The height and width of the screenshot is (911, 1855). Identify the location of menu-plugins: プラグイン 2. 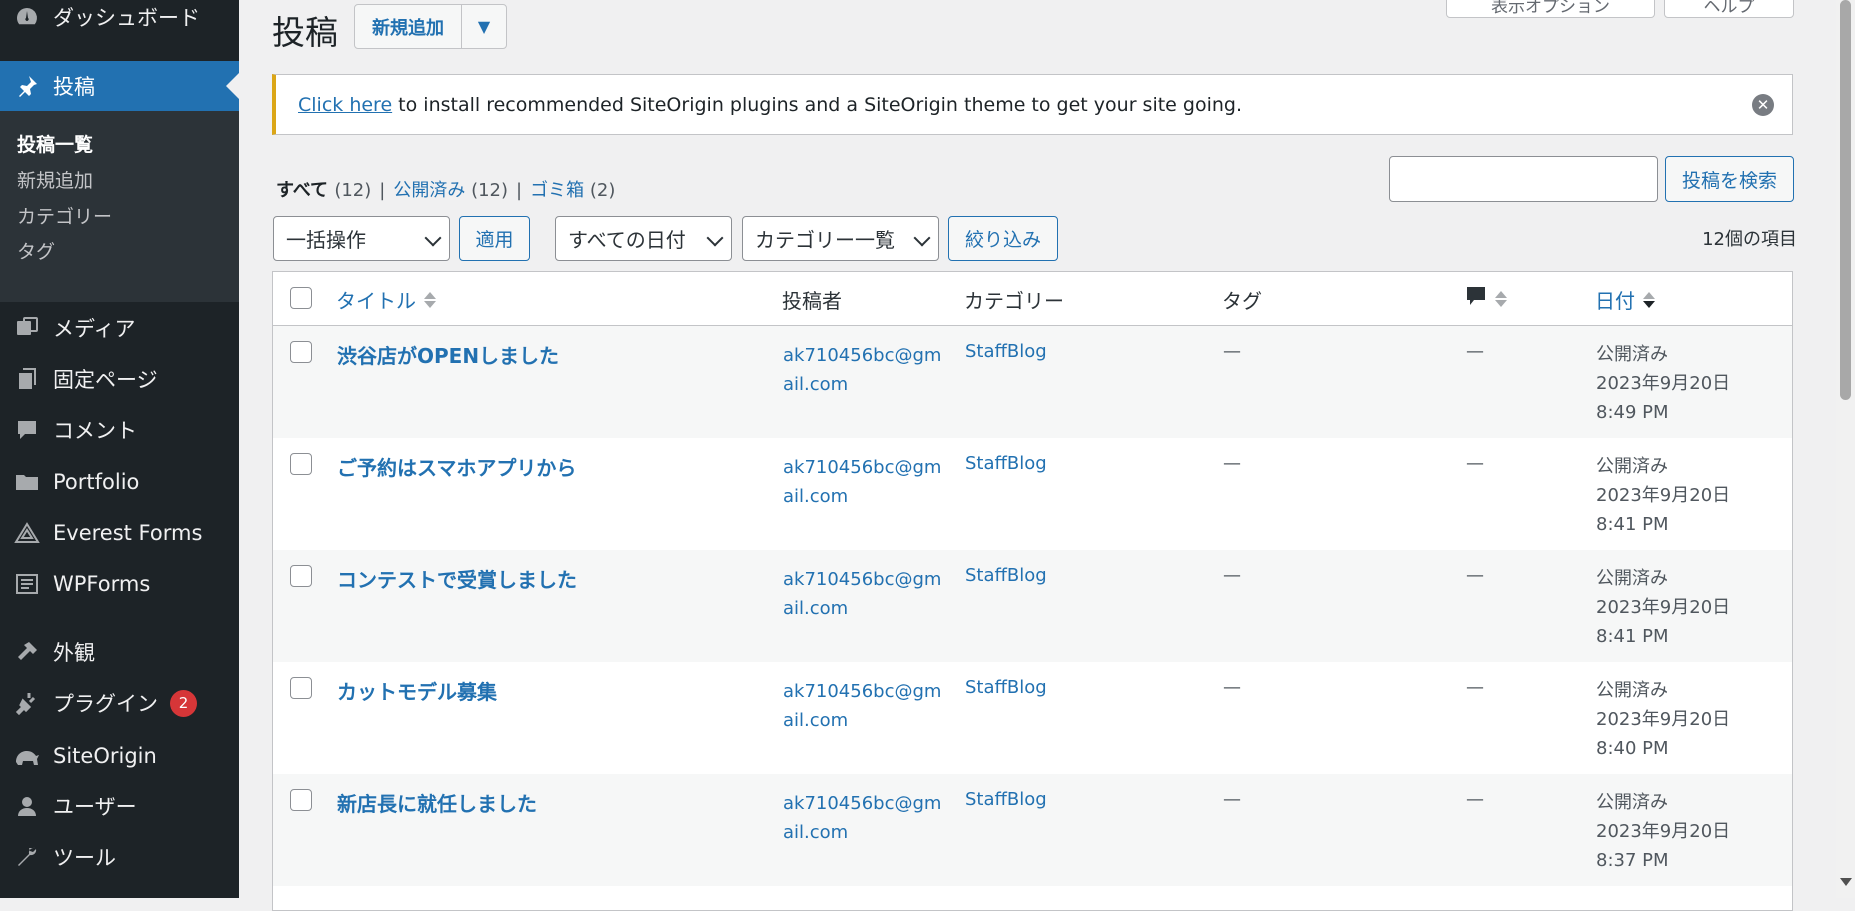
(119, 703).